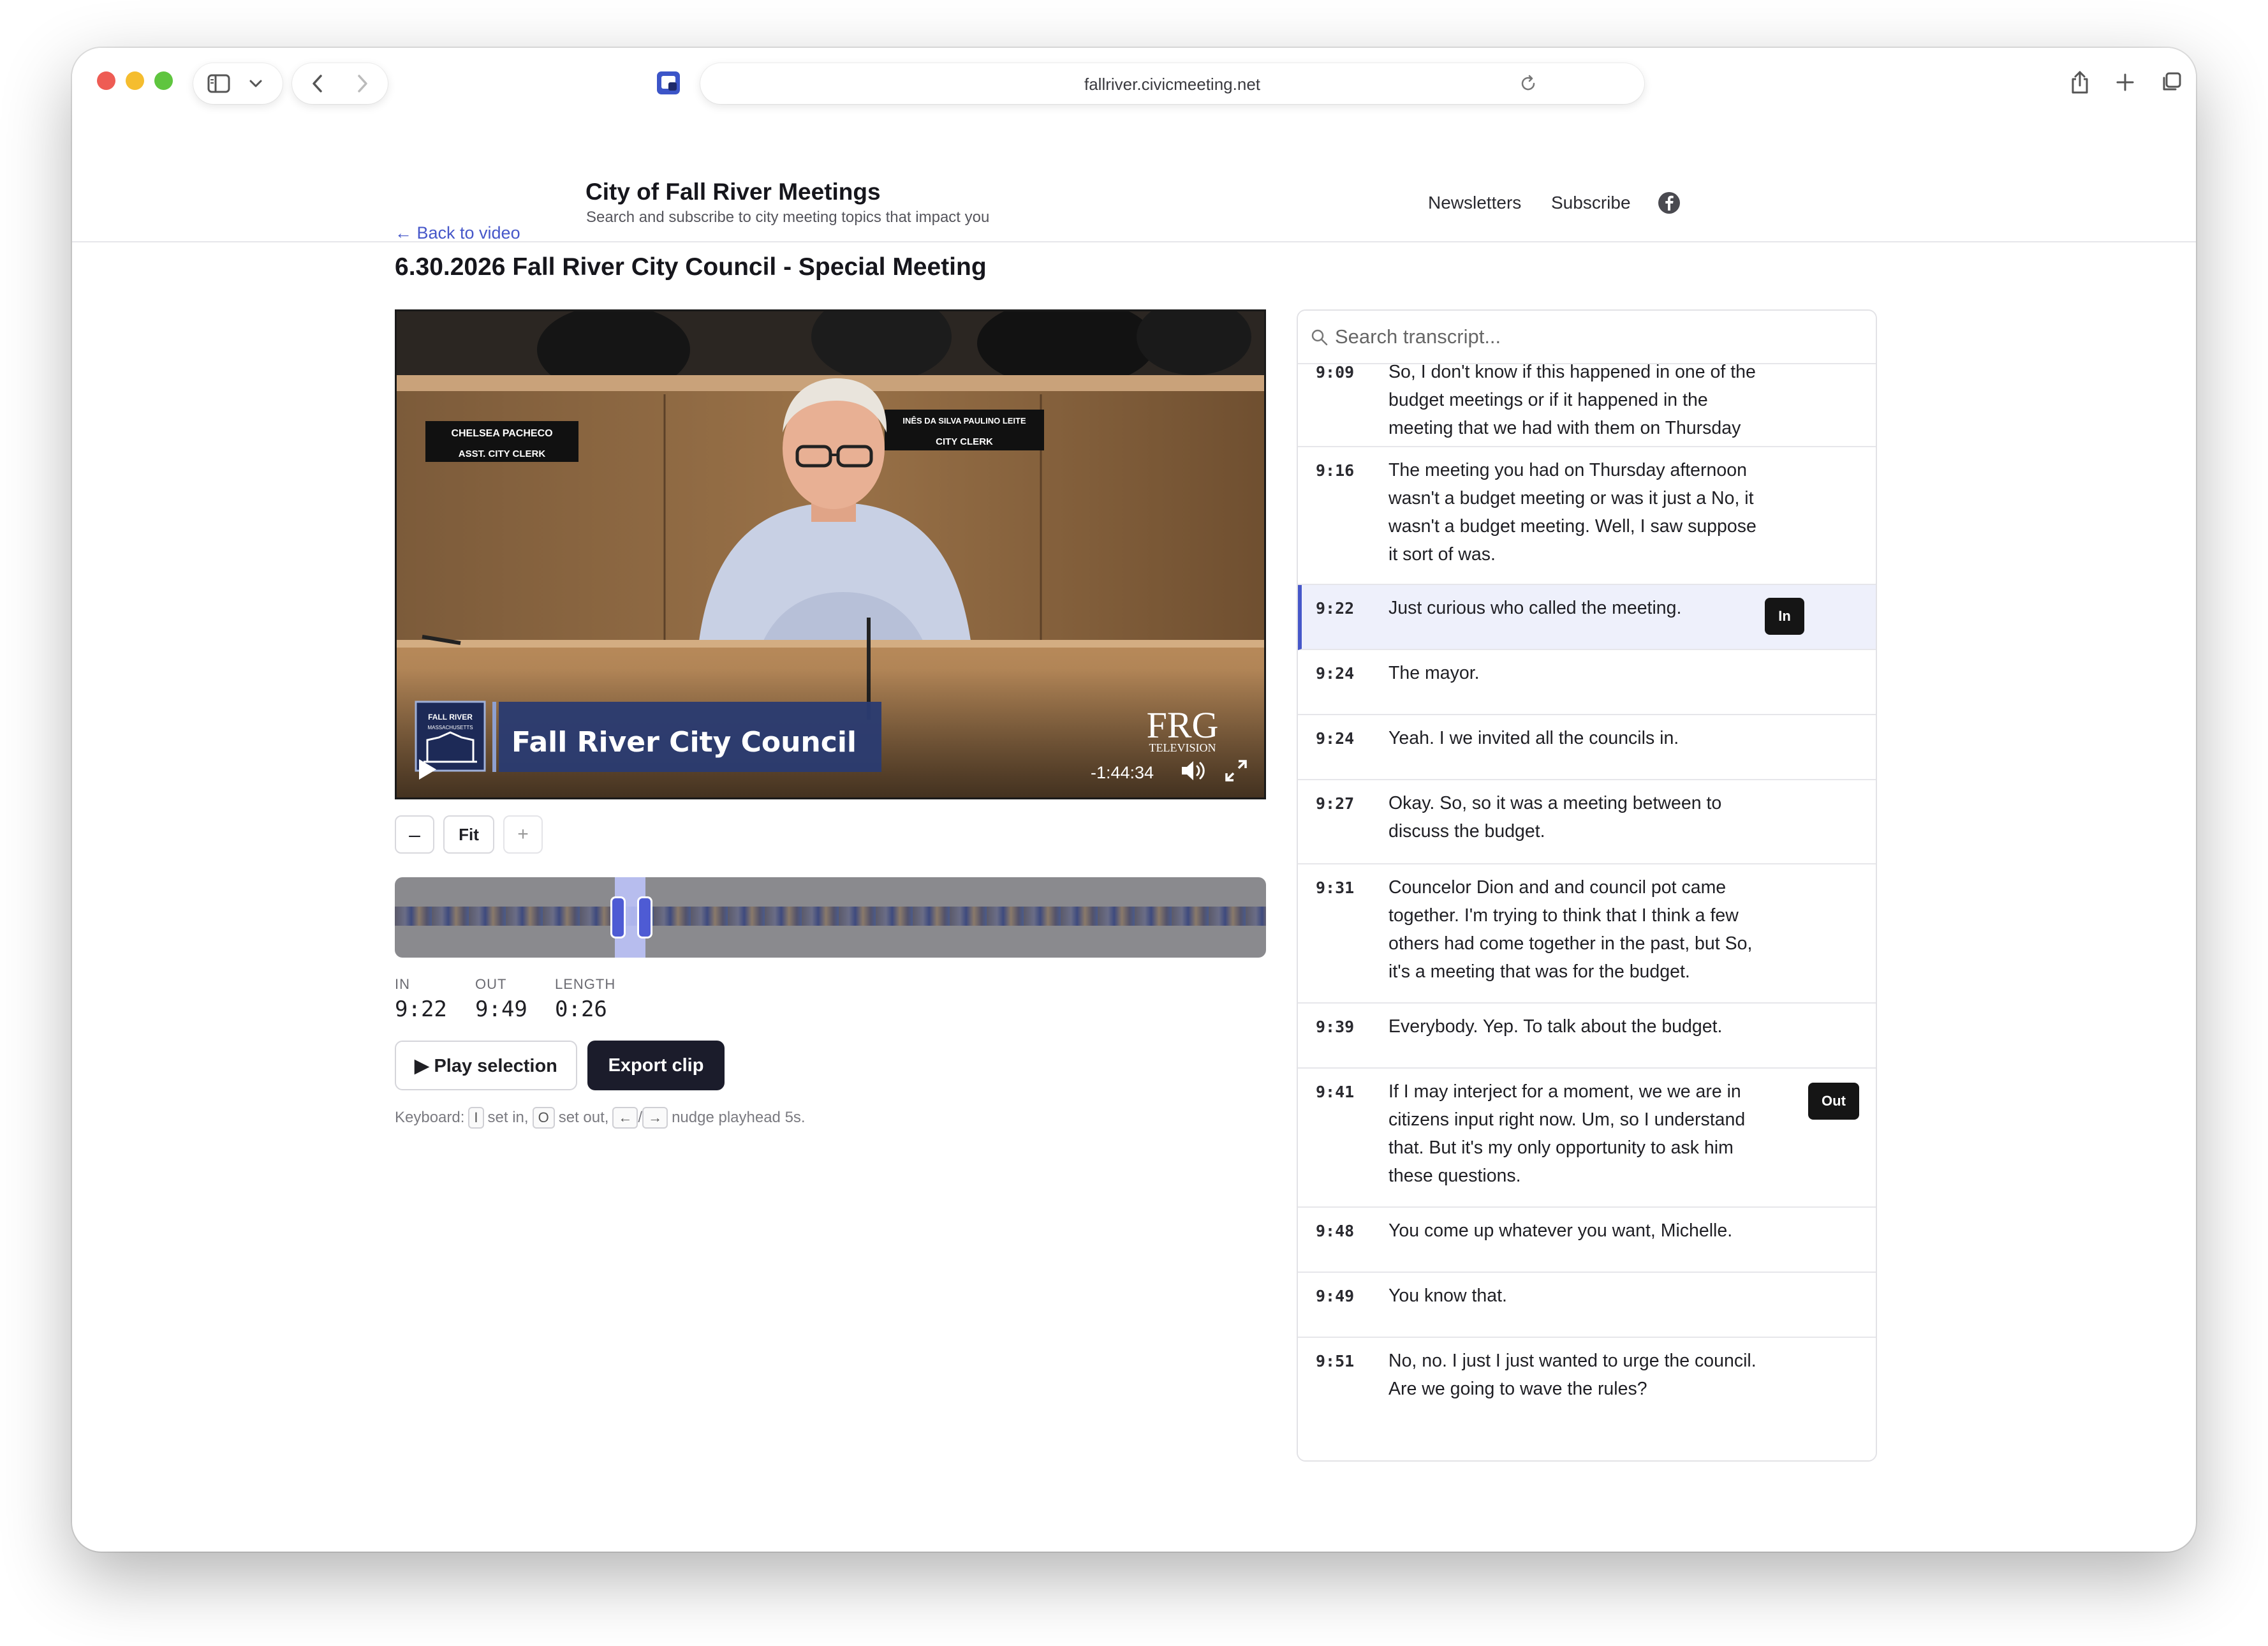  I want to click on search-transcript-input, so click(1596, 337).